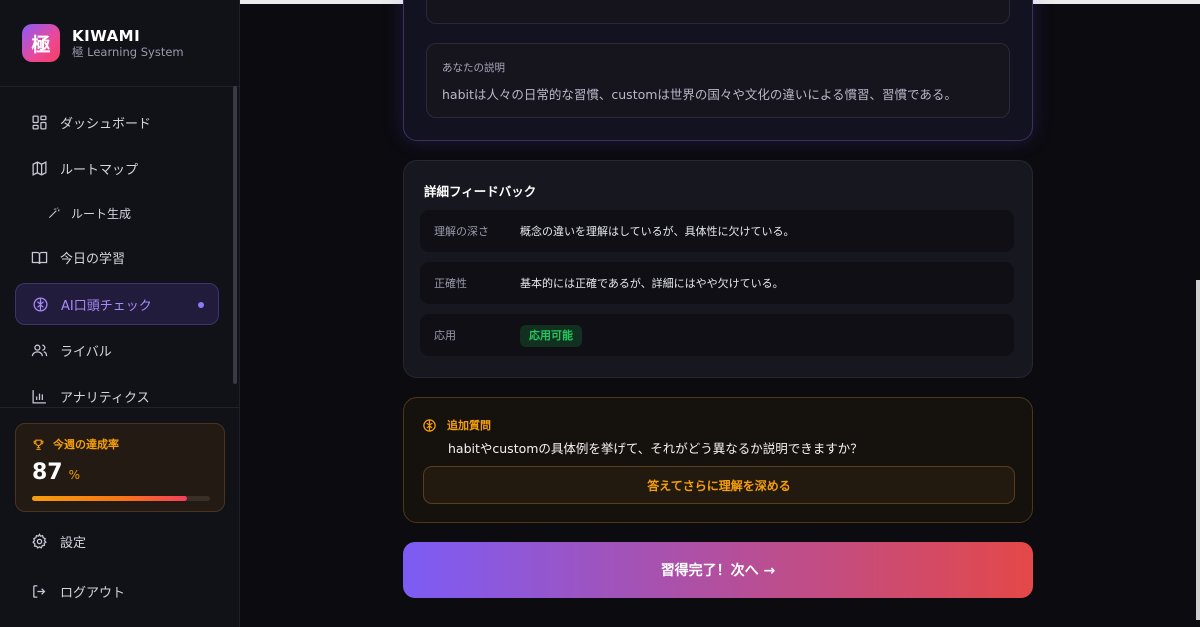 Image resolution: width=1200 pixels, height=627 pixels. Describe the element at coordinates (106, 124) in the screenshot. I see `sidebar-item-label: ダッシュボード` at that location.